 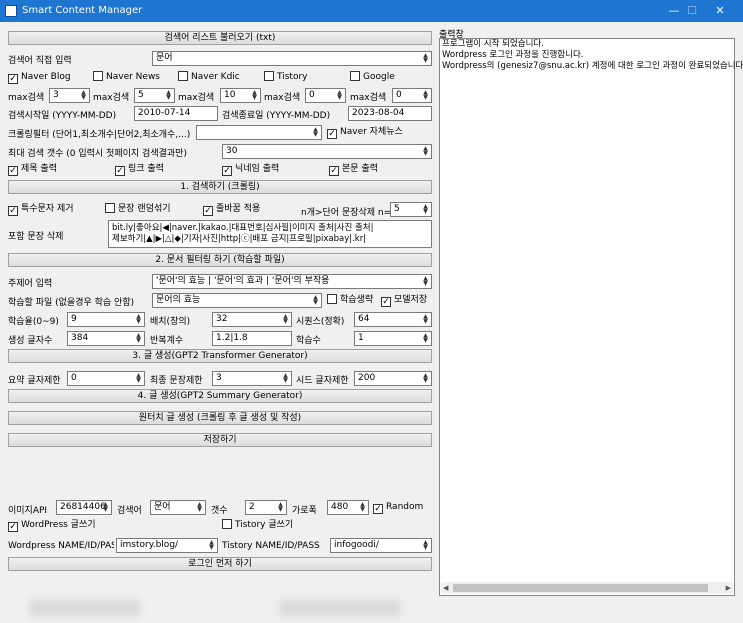 I want to click on lr-input: 9 ▲ ▼, so click(x=106, y=319).